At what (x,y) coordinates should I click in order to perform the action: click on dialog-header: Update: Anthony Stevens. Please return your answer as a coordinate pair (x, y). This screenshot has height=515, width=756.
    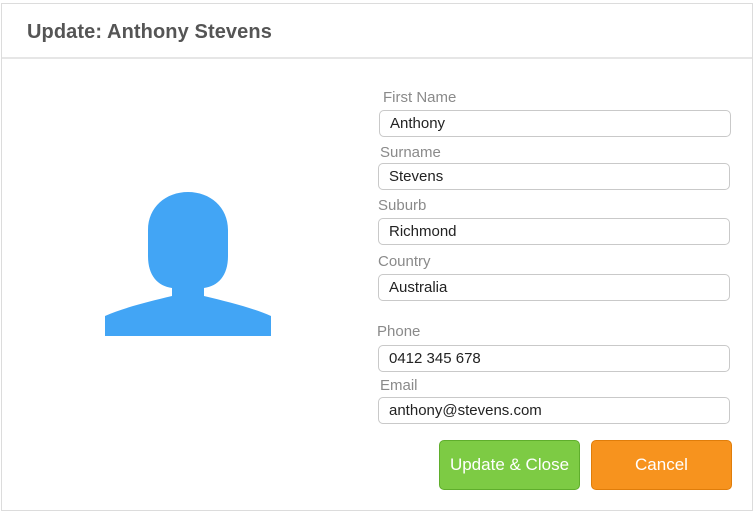
    Looking at the image, I should click on (377, 31).